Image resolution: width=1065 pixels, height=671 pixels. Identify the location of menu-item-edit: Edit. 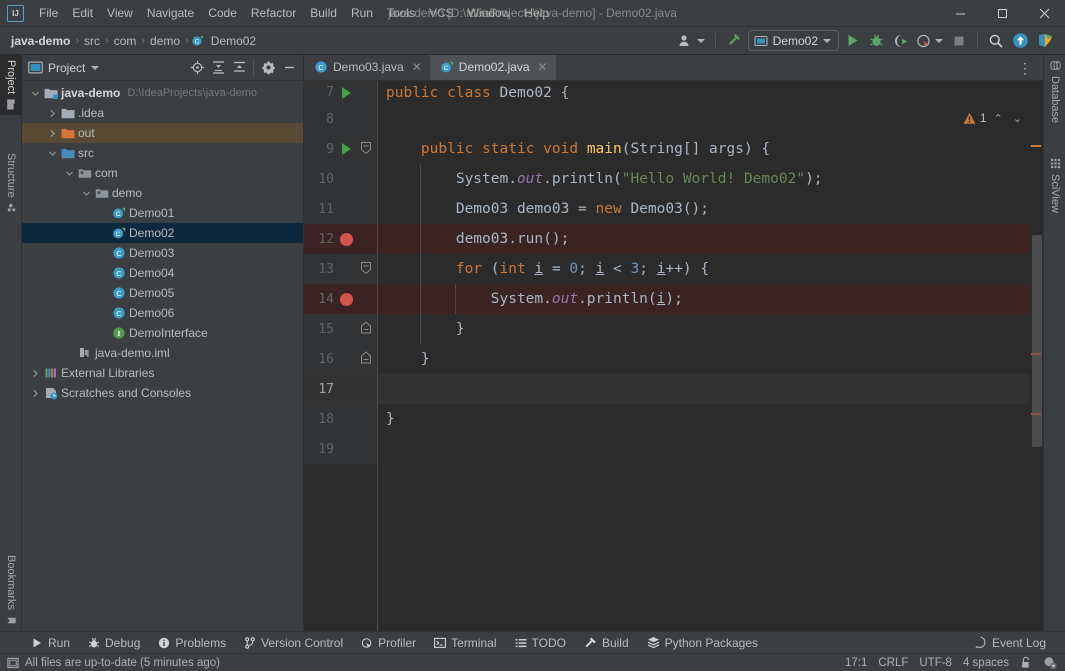
(82, 13).